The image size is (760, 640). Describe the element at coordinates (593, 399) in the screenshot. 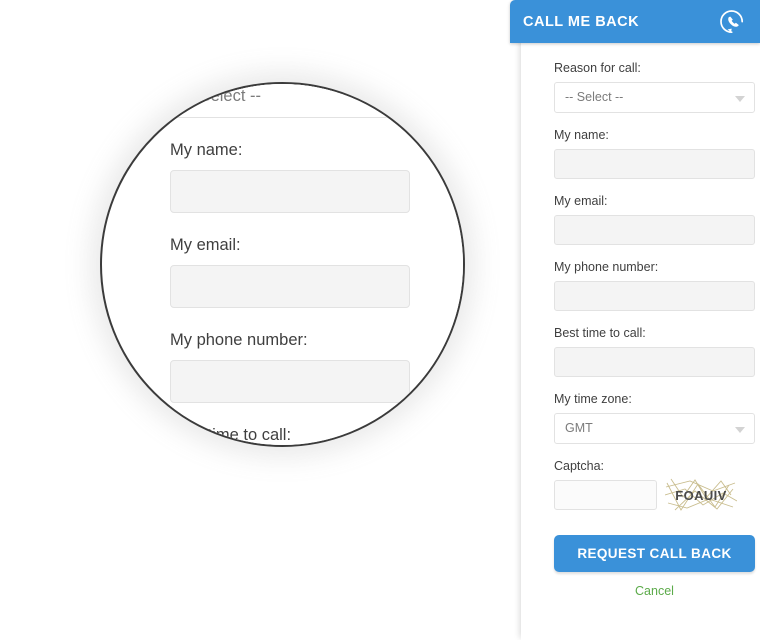

I see `field-label-my-time-zone: My time zone:` at that location.